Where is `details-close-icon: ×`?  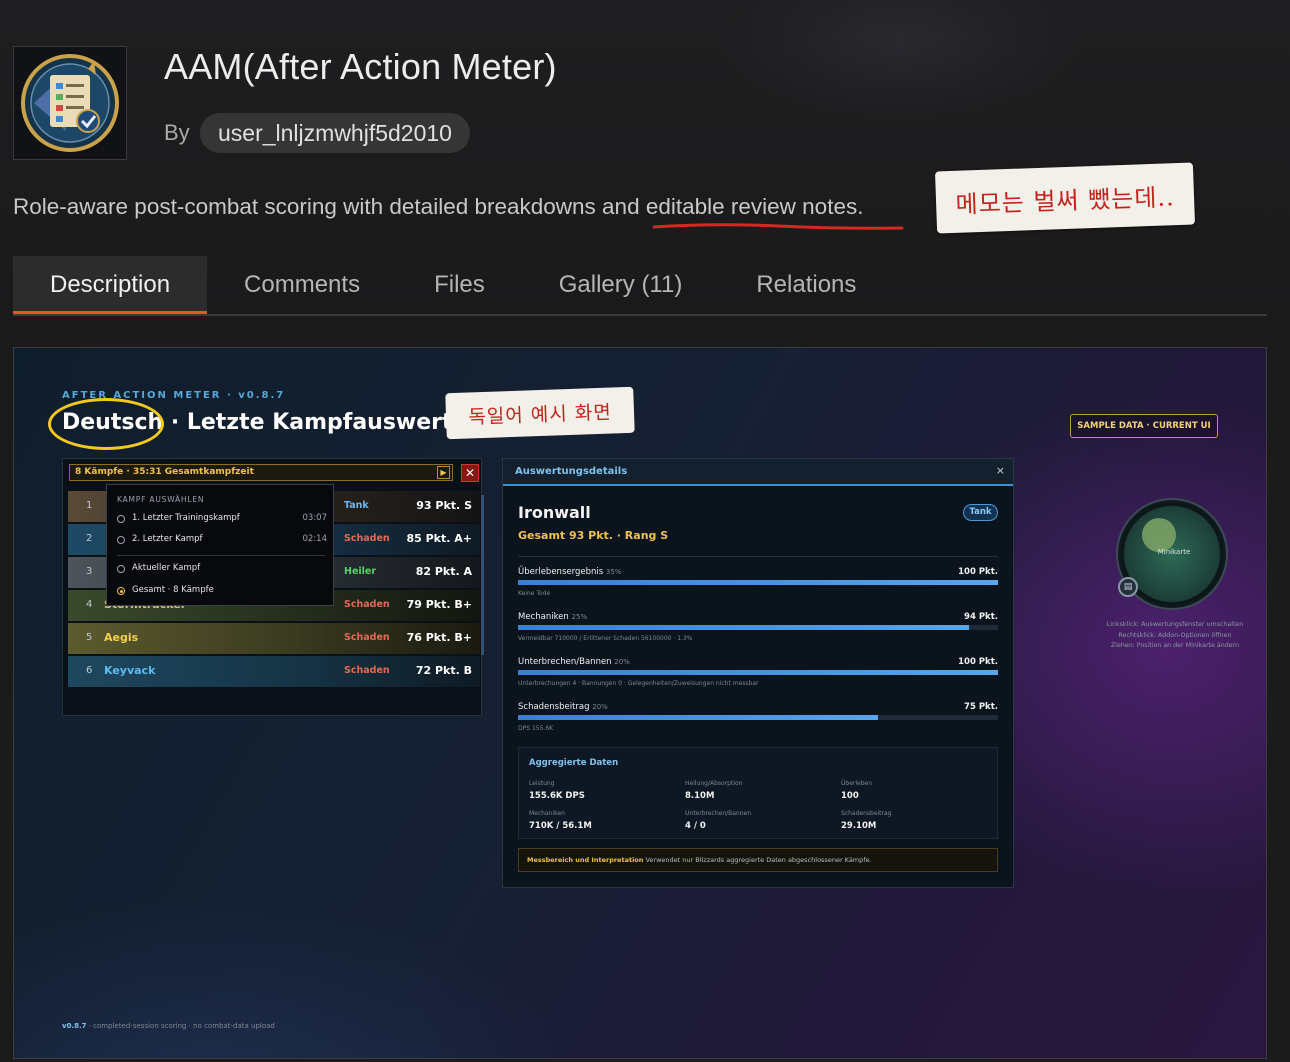
details-close-icon: × is located at coordinates (1000, 470).